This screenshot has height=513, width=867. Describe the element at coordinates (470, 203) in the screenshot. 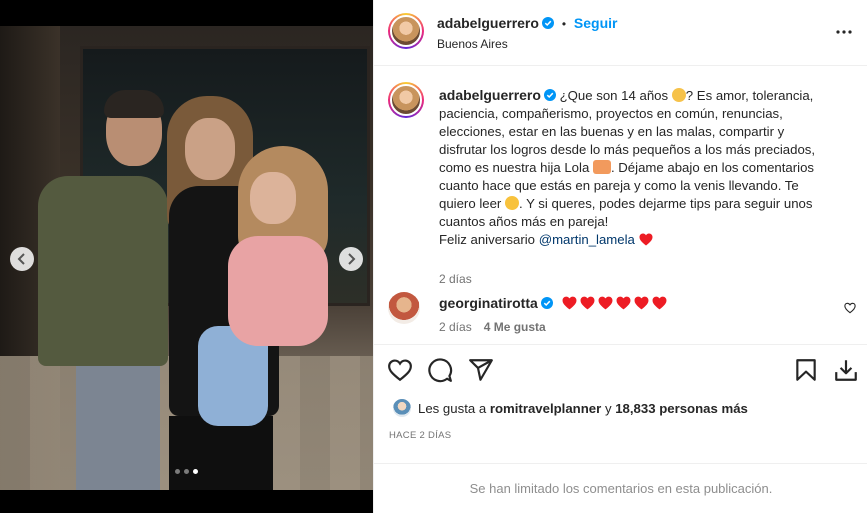

I see `caption-line: quiero leer` at that location.